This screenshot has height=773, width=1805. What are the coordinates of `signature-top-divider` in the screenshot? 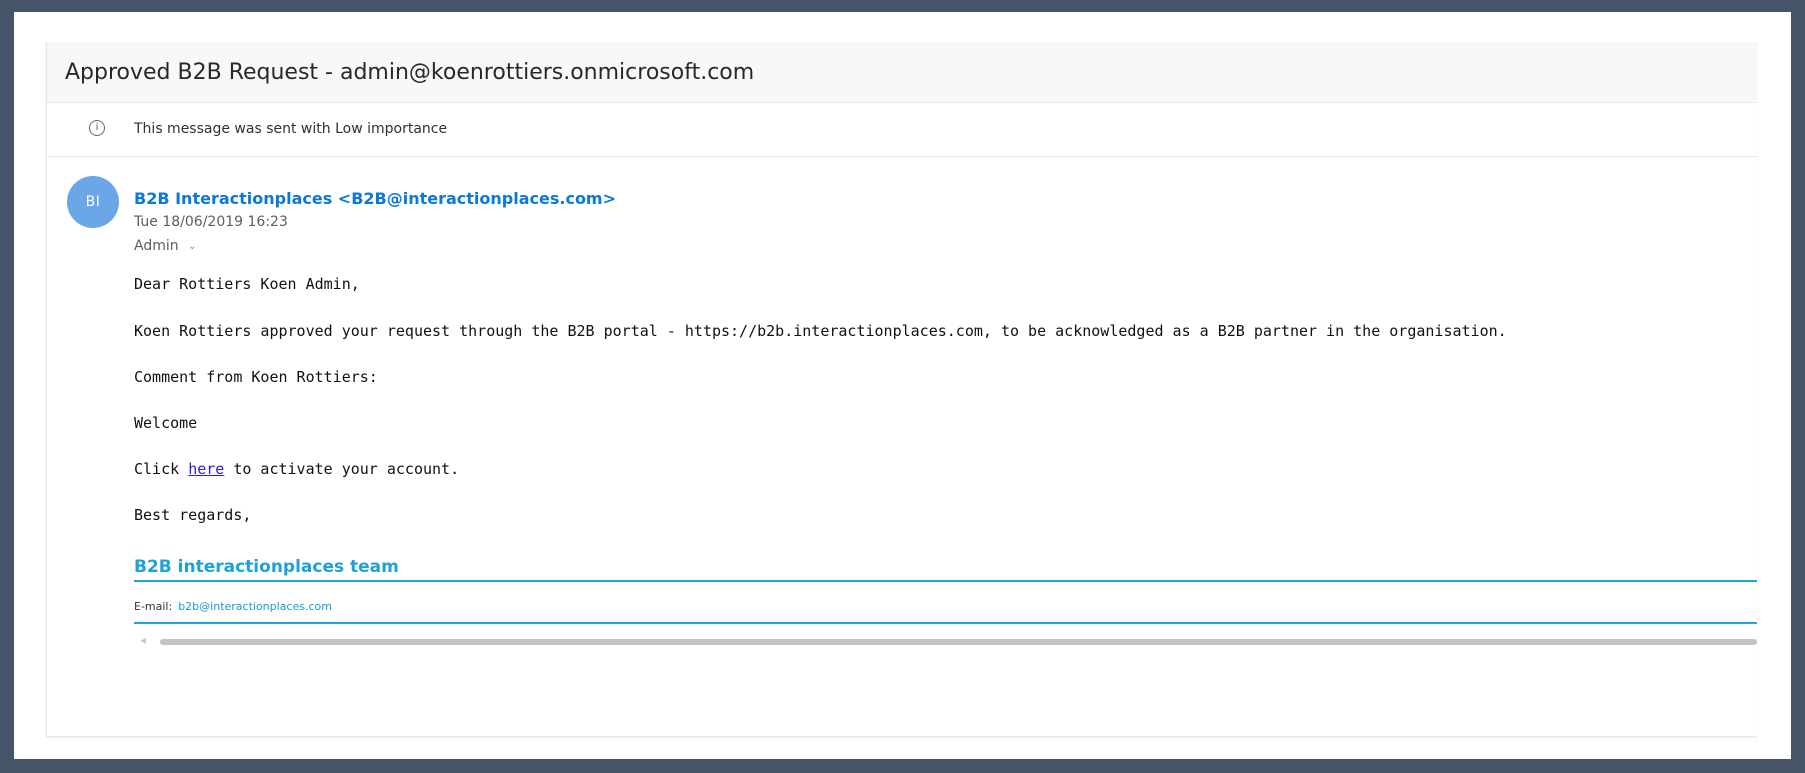 It's located at (945, 581).